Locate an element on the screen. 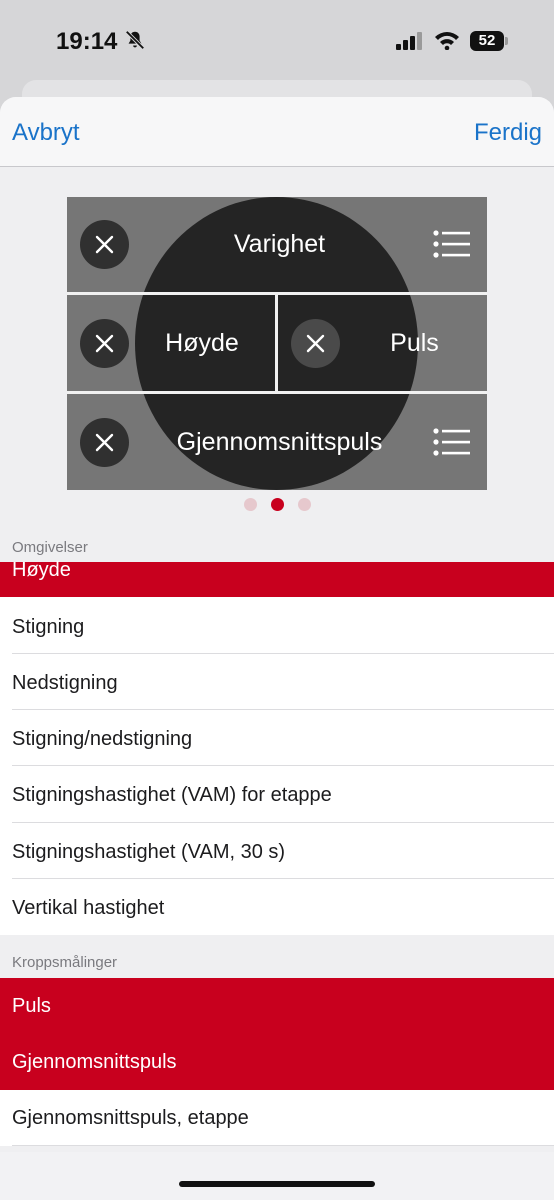  list-item: Puls is located at coordinates (277, 1006).